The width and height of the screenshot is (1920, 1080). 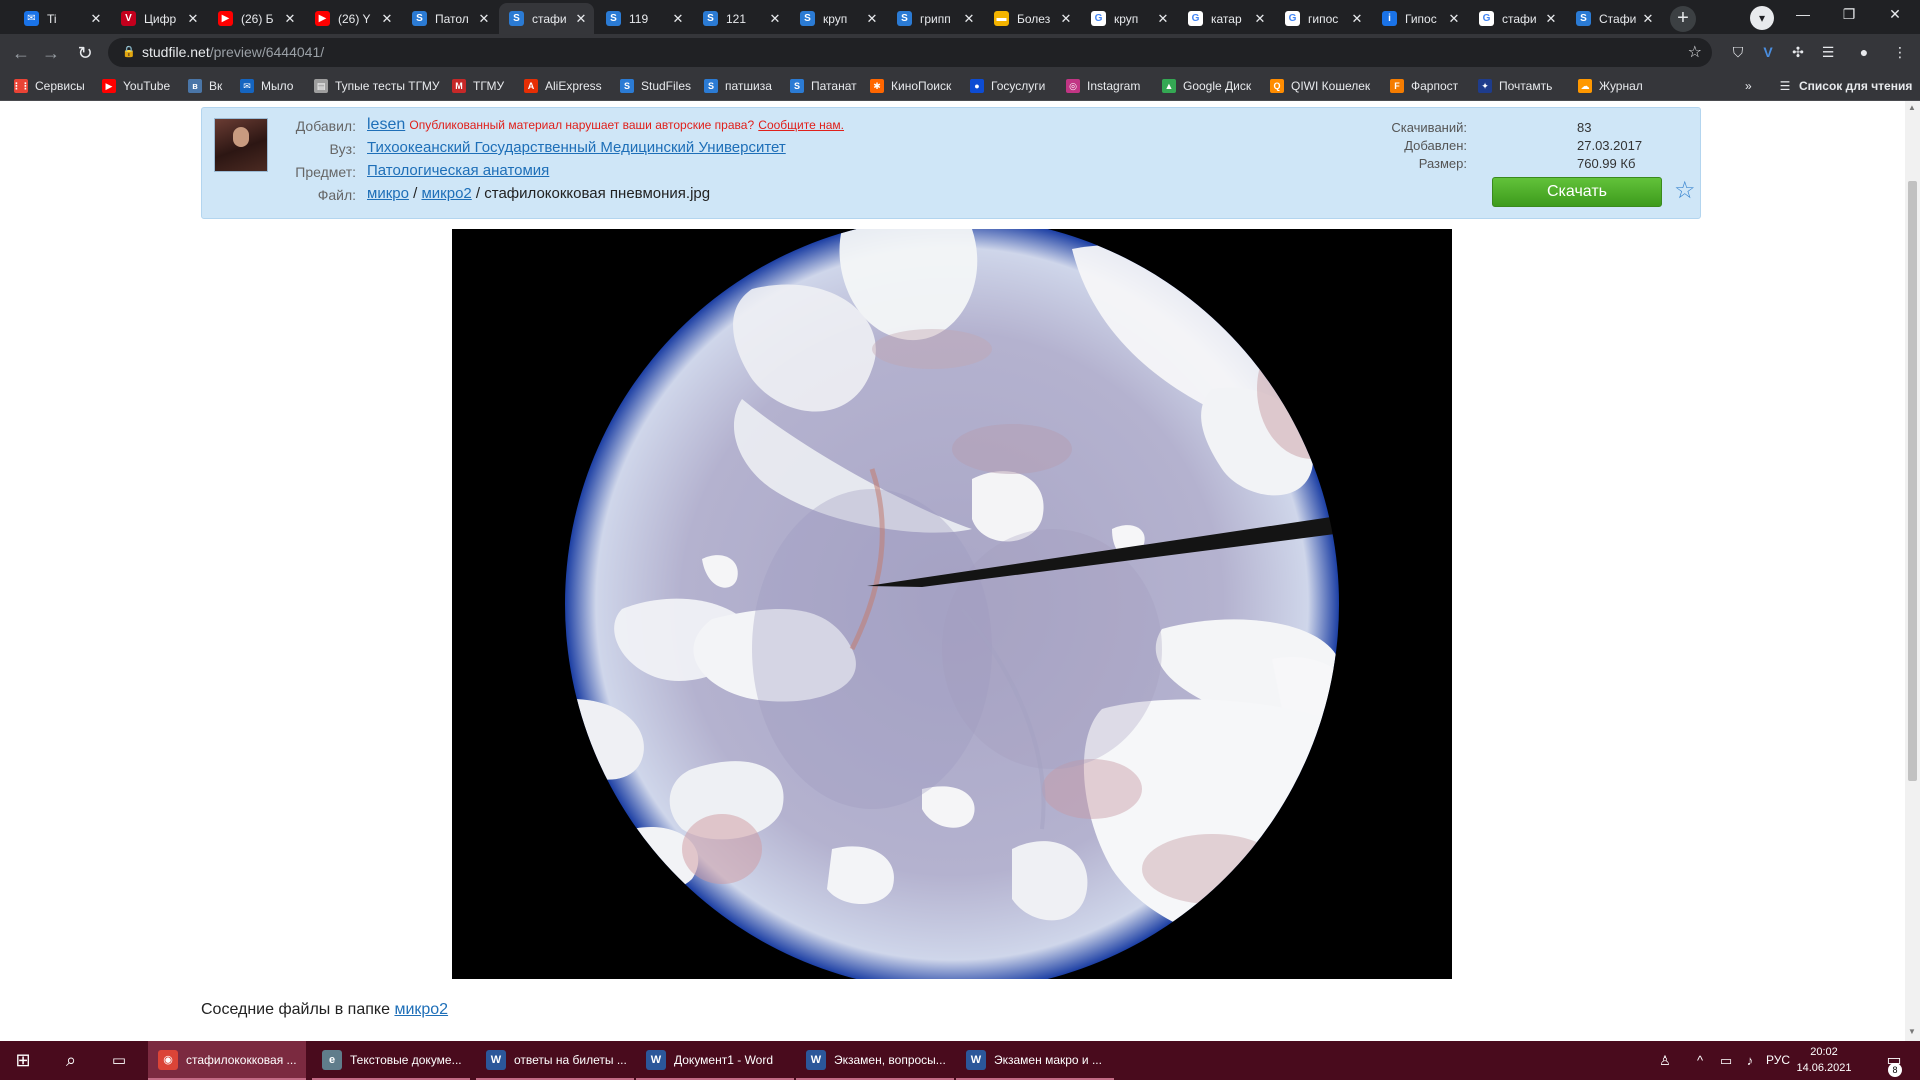 What do you see at coordinates (1685, 191) in the screenshot?
I see `favorite-star-icon: ☆` at bounding box center [1685, 191].